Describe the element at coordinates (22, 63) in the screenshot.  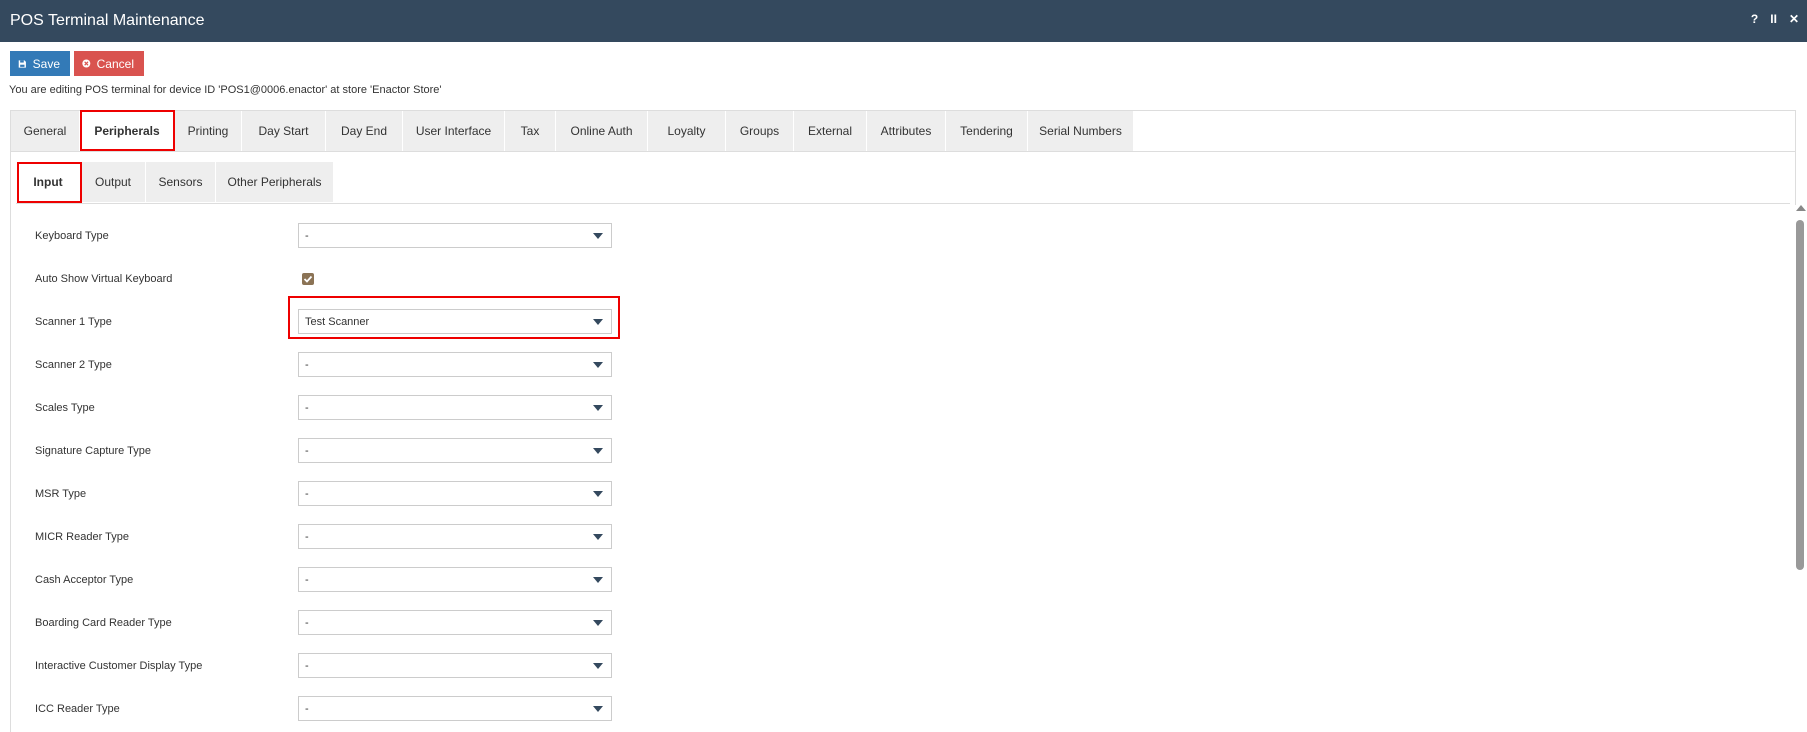
I see `save-icon` at that location.